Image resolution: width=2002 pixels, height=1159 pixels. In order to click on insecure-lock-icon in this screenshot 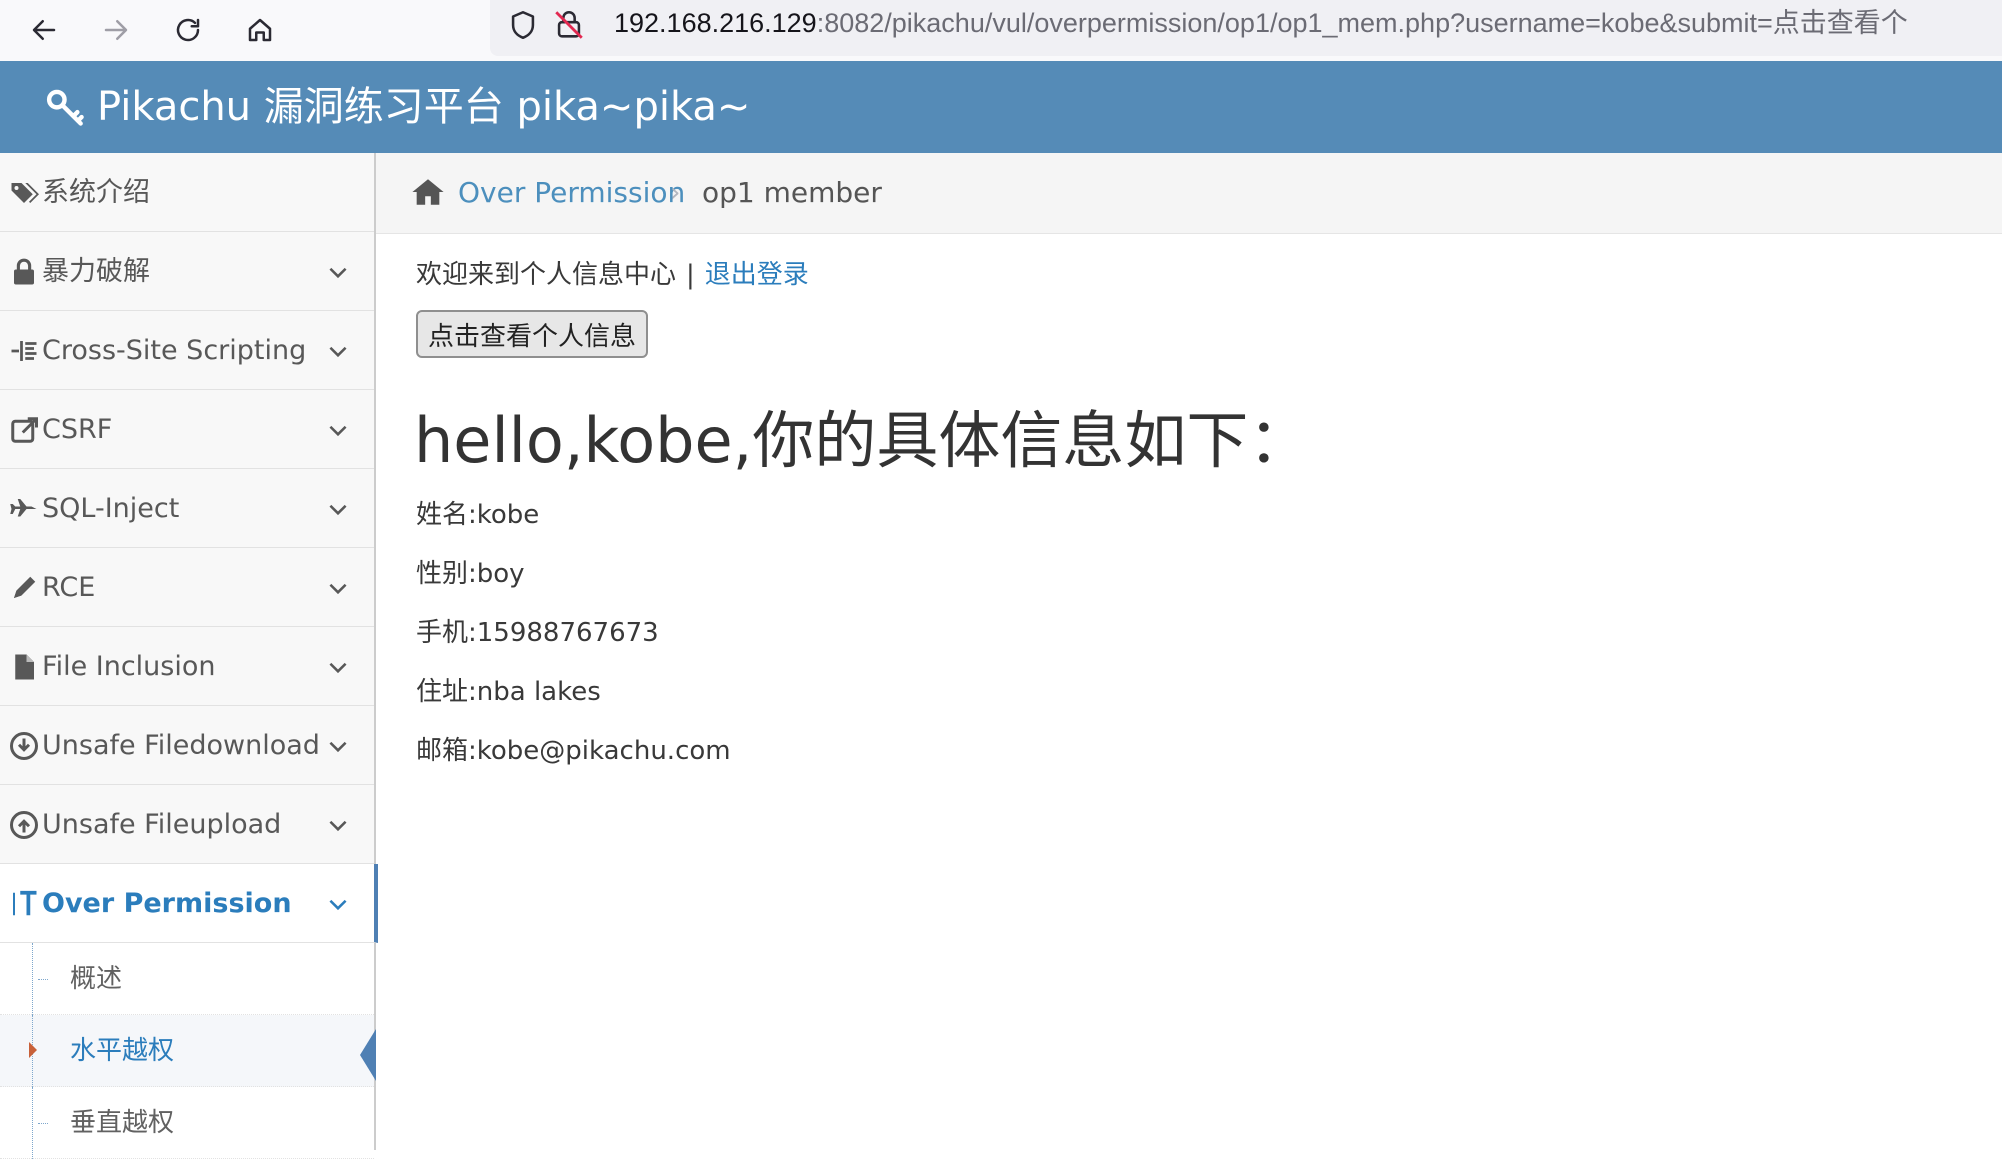, I will do `click(569, 25)`.